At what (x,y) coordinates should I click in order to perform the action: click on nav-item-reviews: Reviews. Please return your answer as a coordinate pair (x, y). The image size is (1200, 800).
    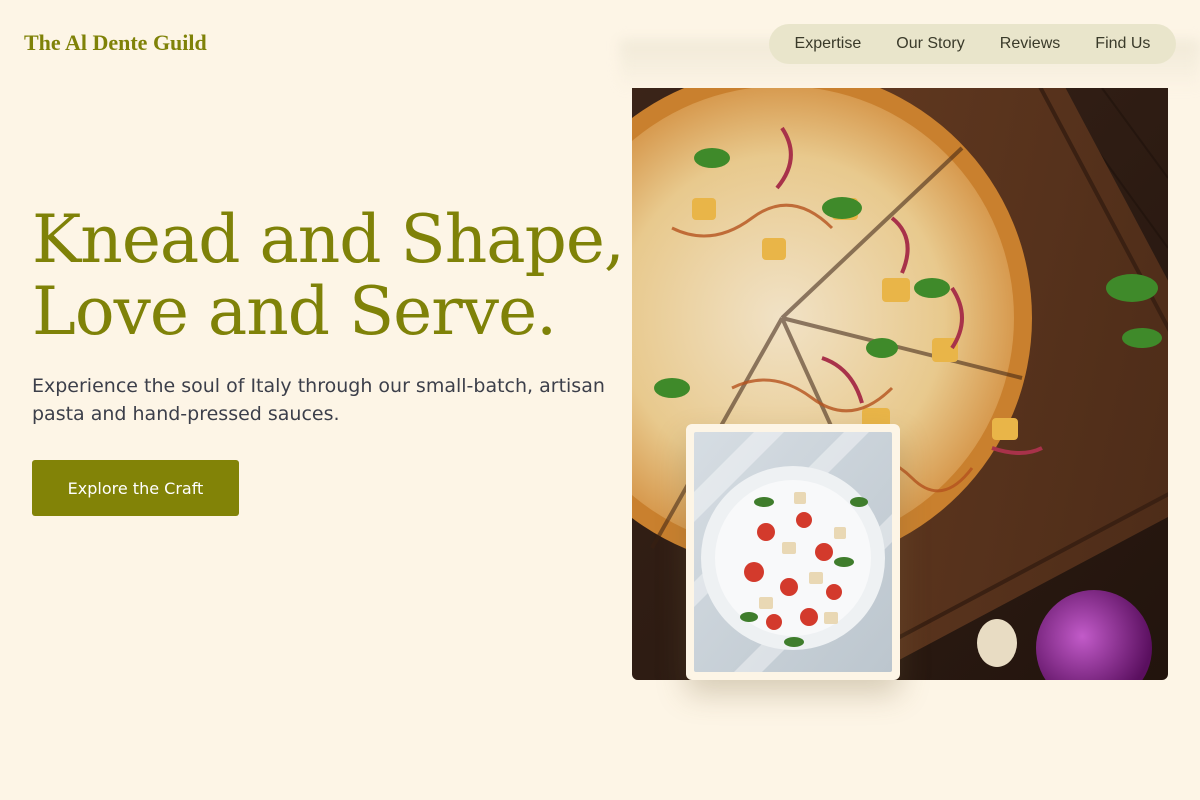
    Looking at the image, I should click on (1030, 44).